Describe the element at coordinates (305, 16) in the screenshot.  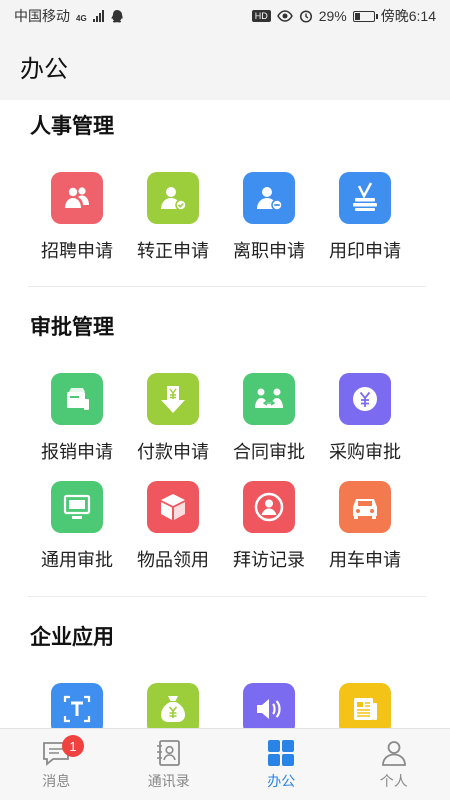
I see `alarm-icon` at that location.